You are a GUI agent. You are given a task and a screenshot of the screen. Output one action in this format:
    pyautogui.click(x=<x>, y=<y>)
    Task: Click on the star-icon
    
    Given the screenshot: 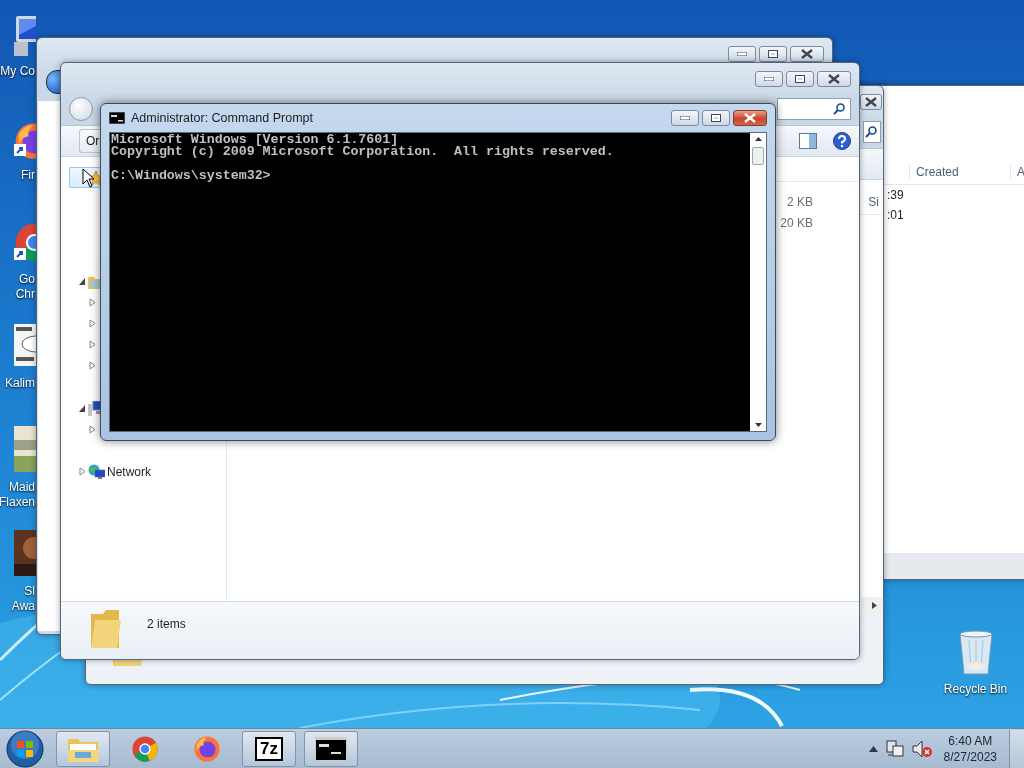 What is the action you would take?
    pyautogui.click(x=94, y=177)
    